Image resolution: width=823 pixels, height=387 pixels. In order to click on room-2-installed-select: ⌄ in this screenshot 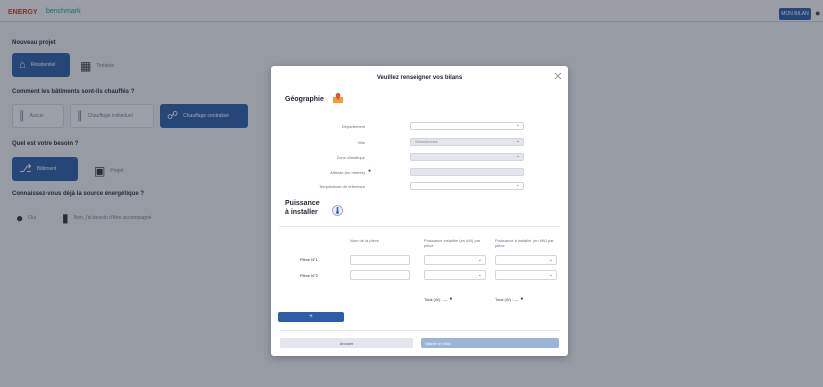, I will do `click(455, 275)`.